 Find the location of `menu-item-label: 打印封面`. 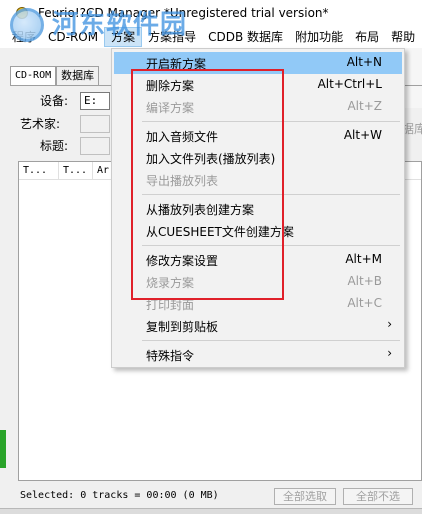

menu-item-label: 打印封面 is located at coordinates (170, 305).